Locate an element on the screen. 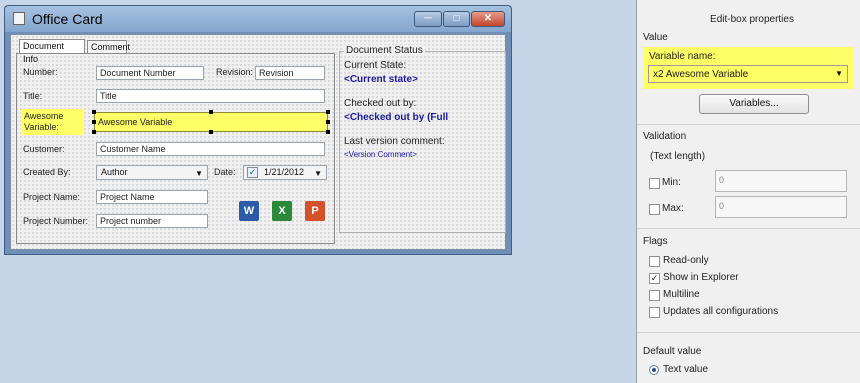 This screenshot has width=860, height=383. project-number-label: Project Number: is located at coordinates (56, 221).